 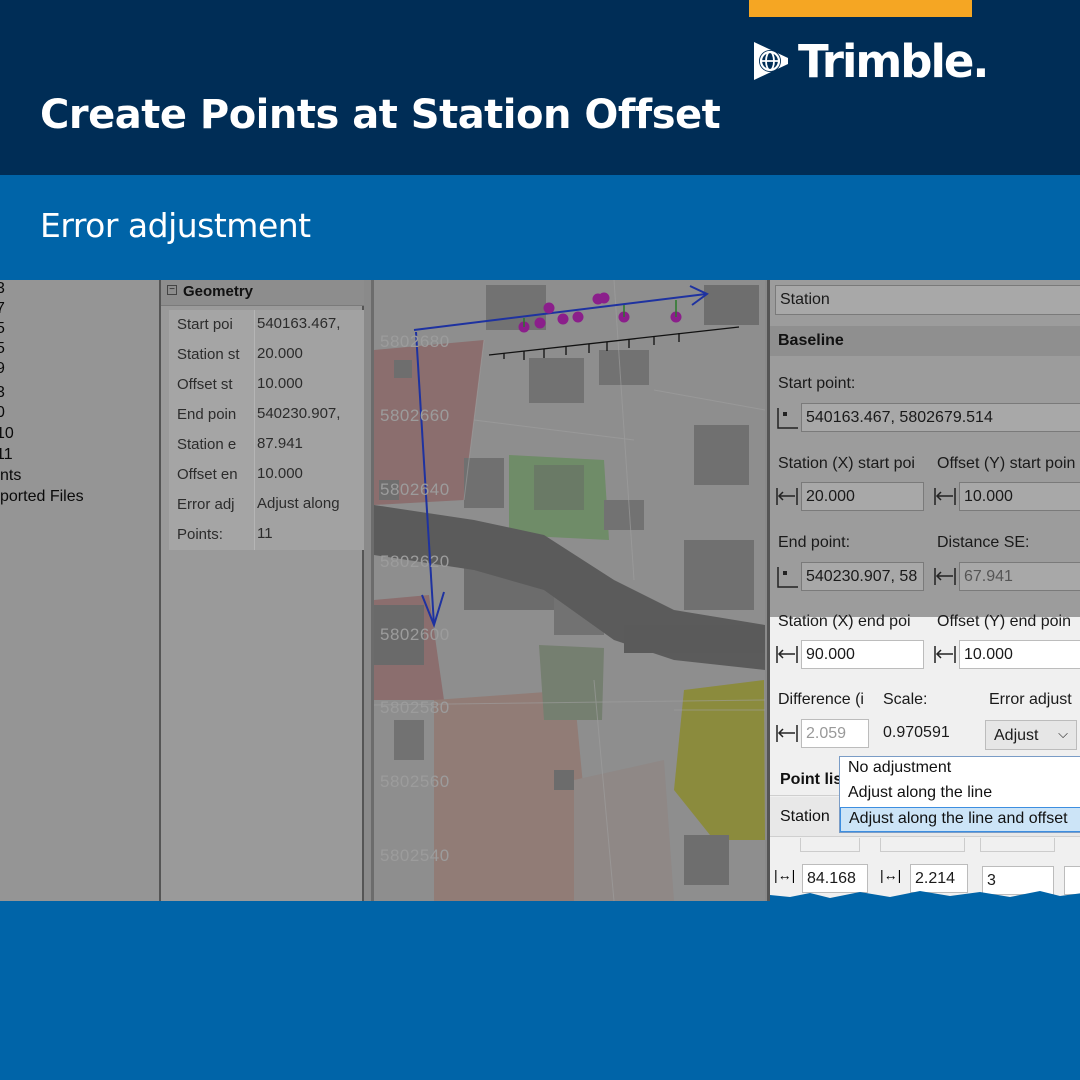 What do you see at coordinates (1019, 496) in the screenshot?
I see `offset-start-field: 10.000` at bounding box center [1019, 496].